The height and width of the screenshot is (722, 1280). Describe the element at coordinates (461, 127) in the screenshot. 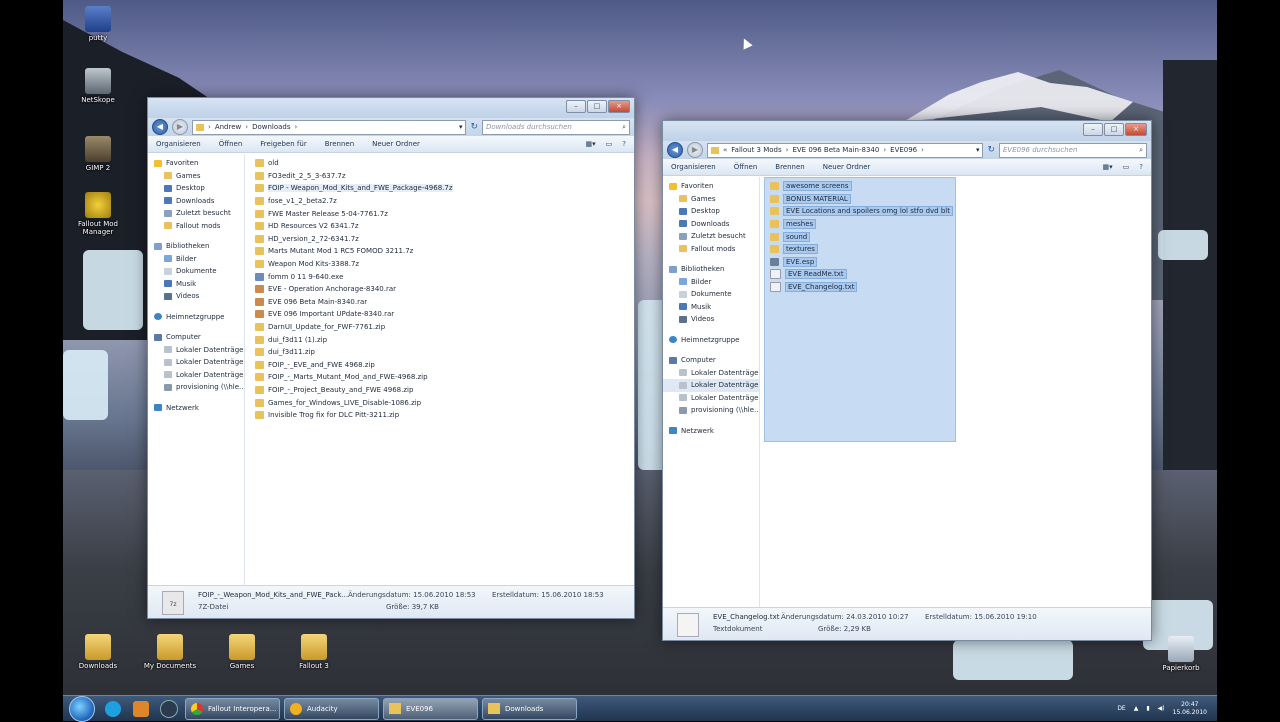

I see `dropdown-arrow-icon: ▾` at that location.